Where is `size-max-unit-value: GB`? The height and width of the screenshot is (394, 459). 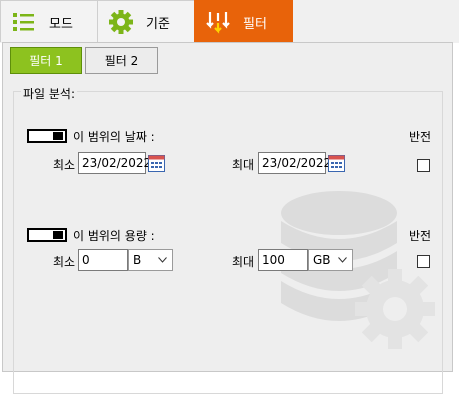
size-max-unit-value: GB is located at coordinates (322, 260).